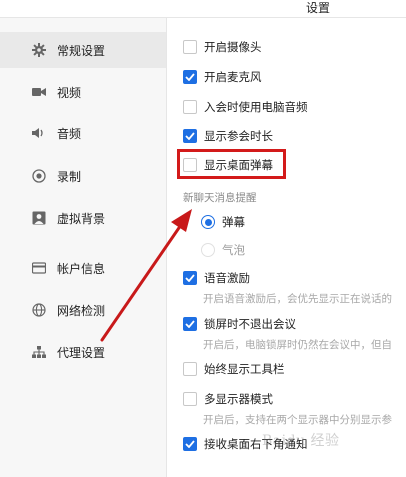 The width and height of the screenshot is (406, 477). What do you see at coordinates (39, 352) in the screenshot?
I see `network-icon` at bounding box center [39, 352].